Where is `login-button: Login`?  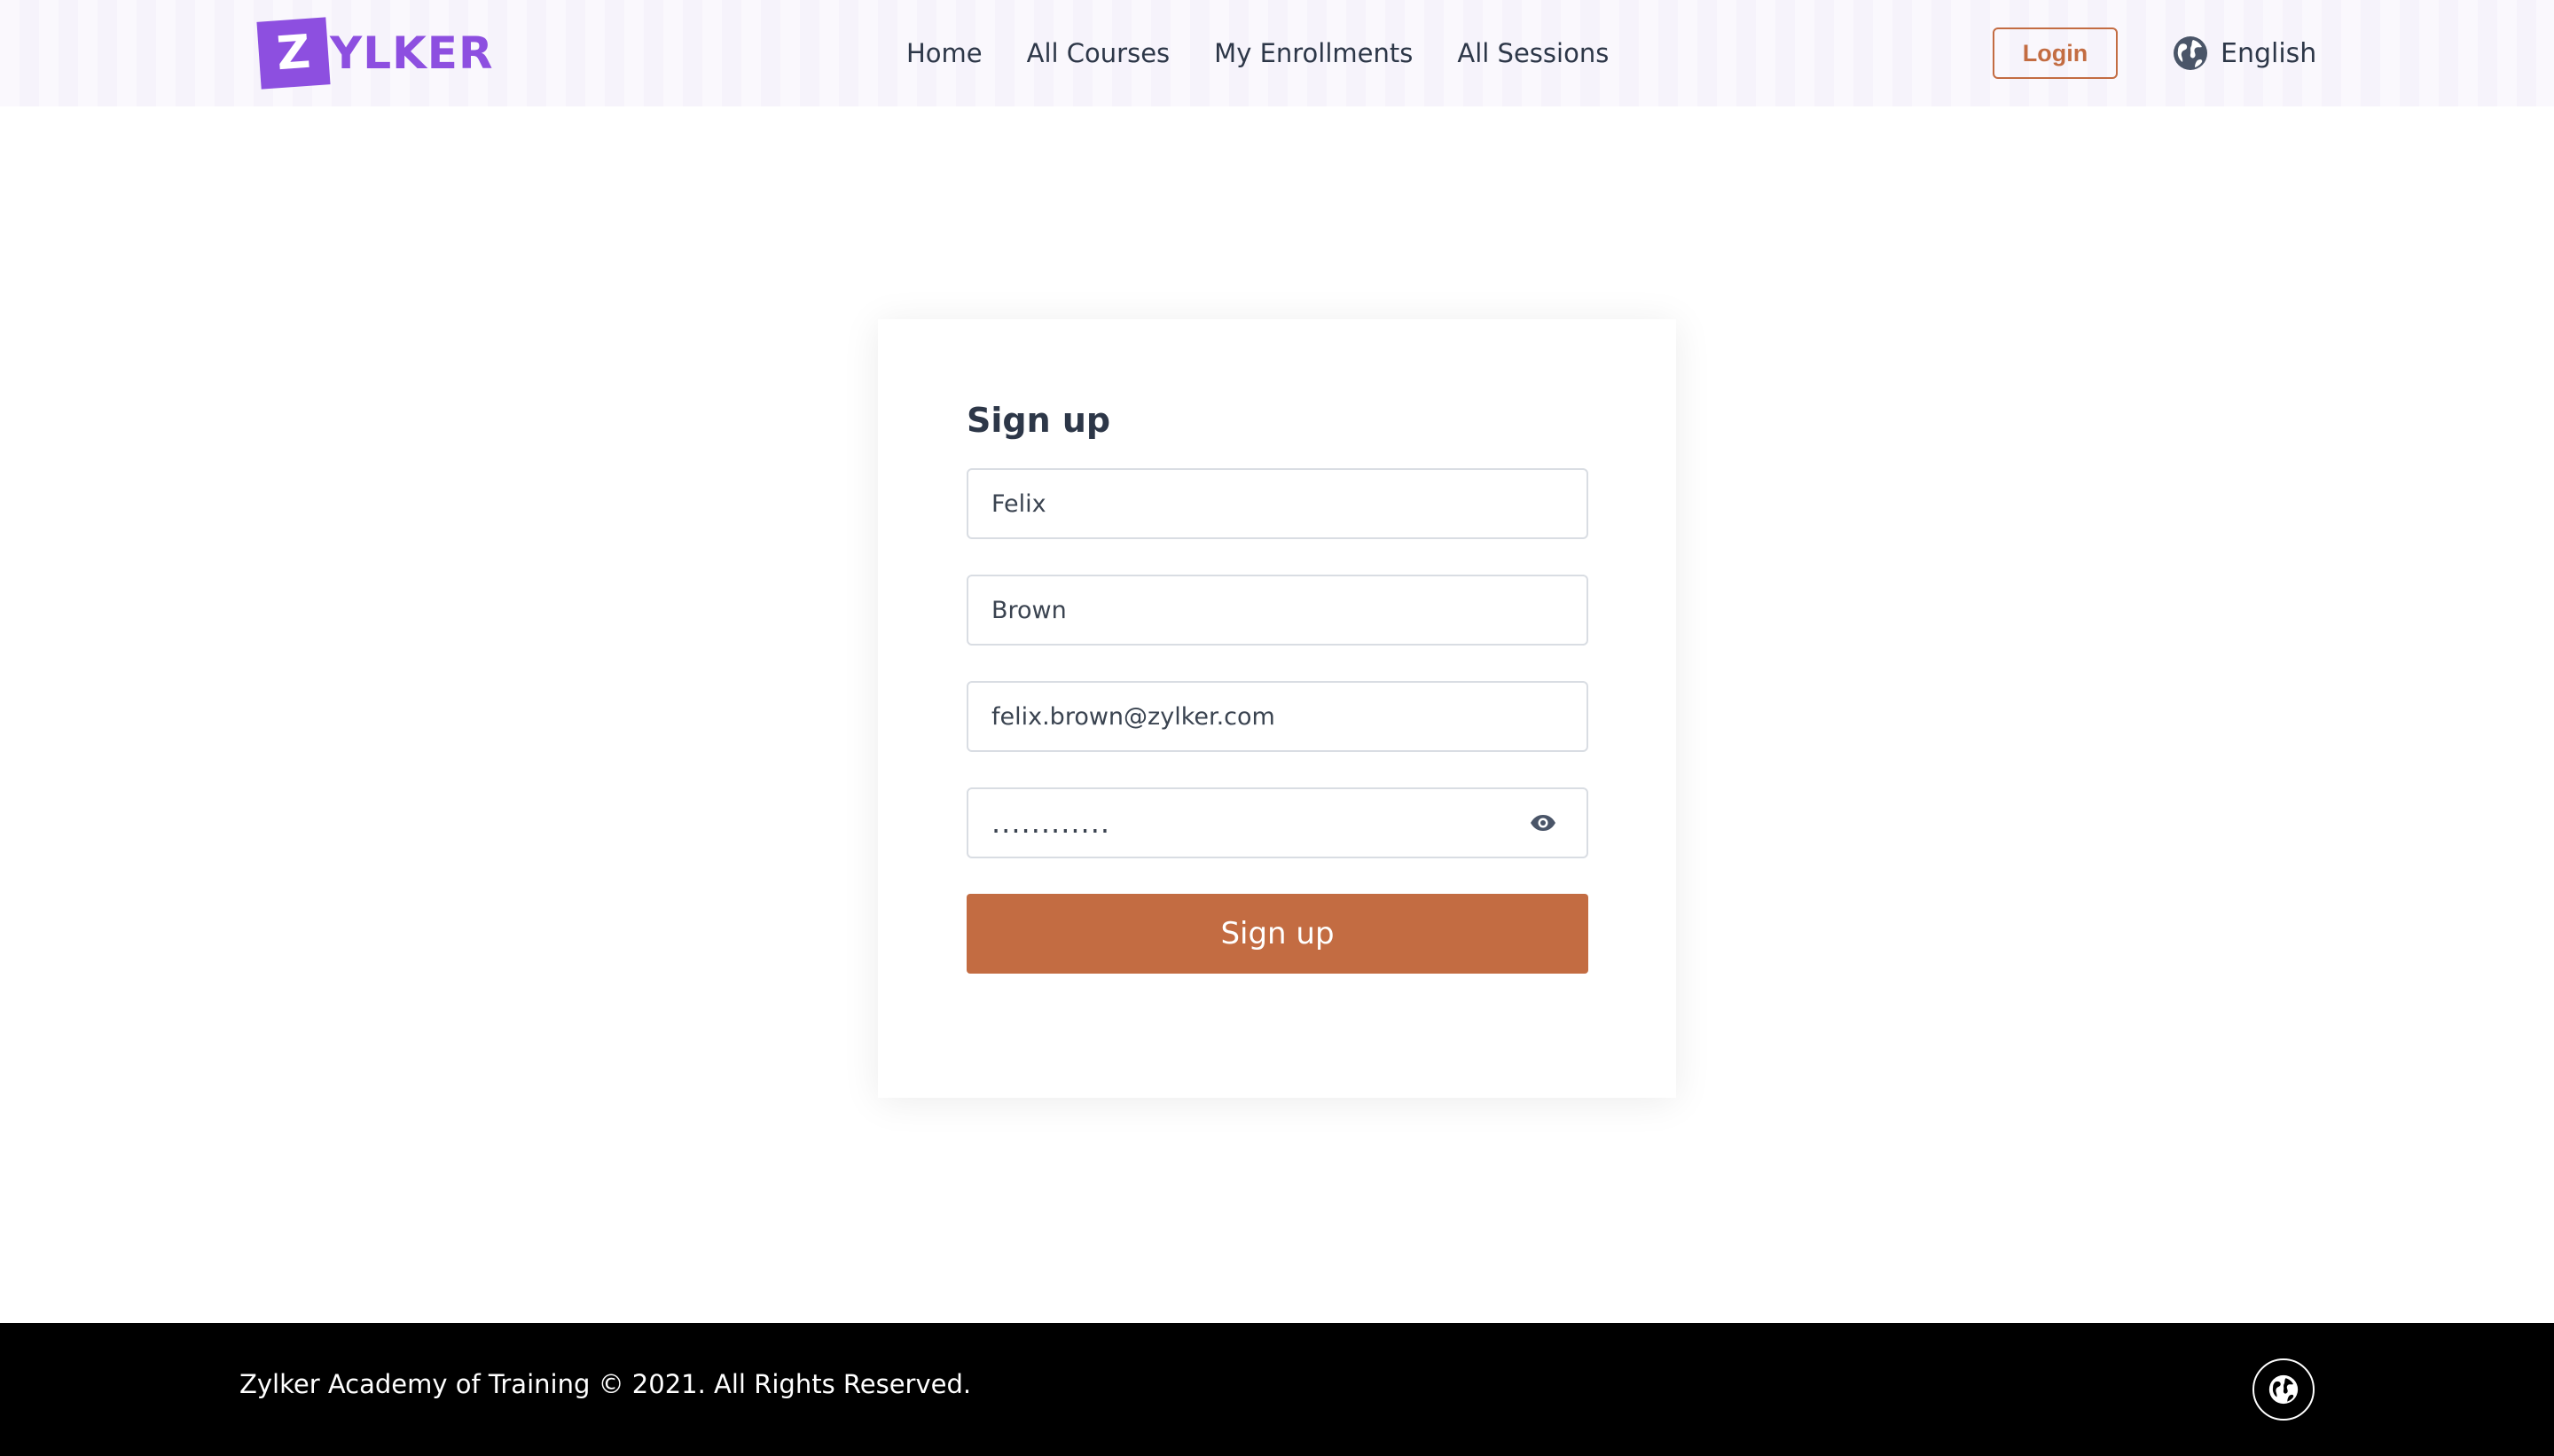
login-button: Login is located at coordinates (2055, 53).